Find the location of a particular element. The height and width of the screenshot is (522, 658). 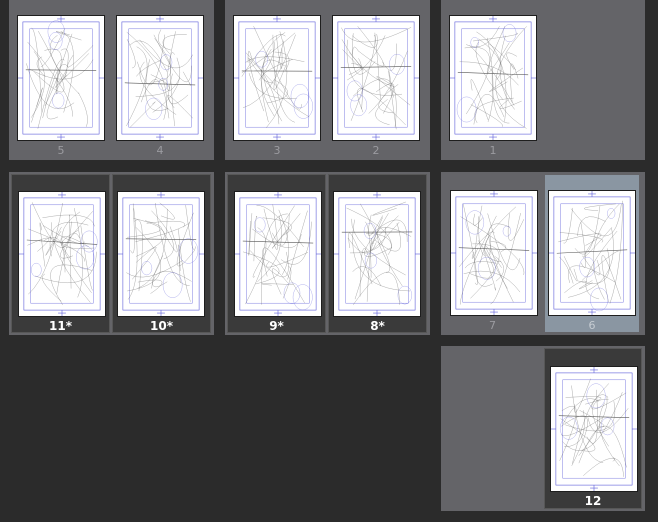

page-1: 1 is located at coordinates (493, 80).